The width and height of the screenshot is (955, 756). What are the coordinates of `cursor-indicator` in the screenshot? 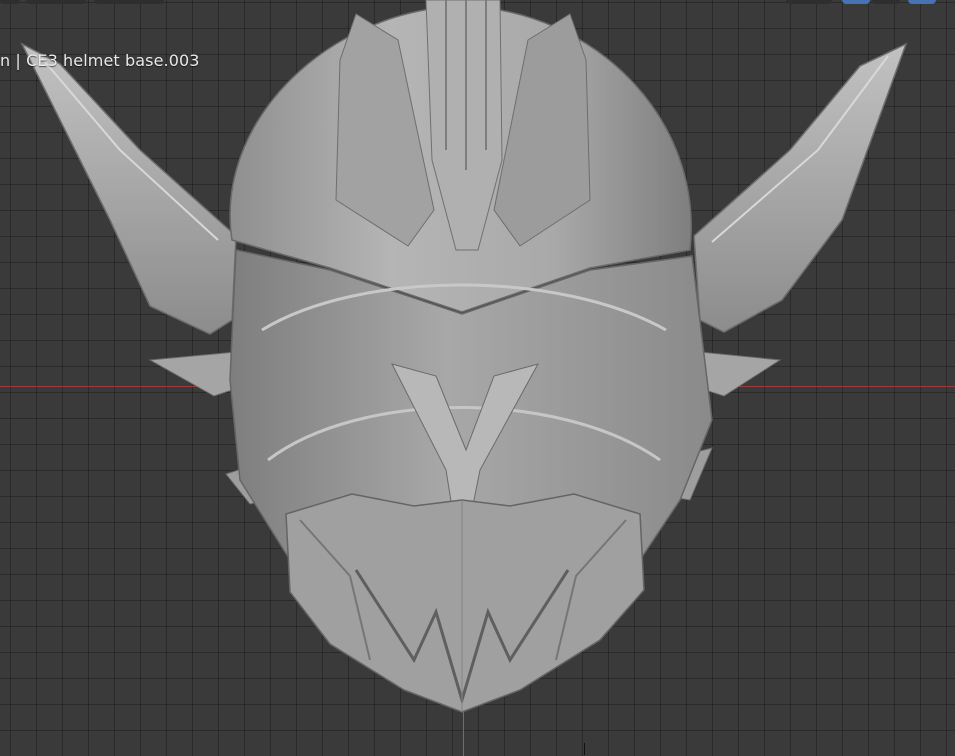 It's located at (584, 749).